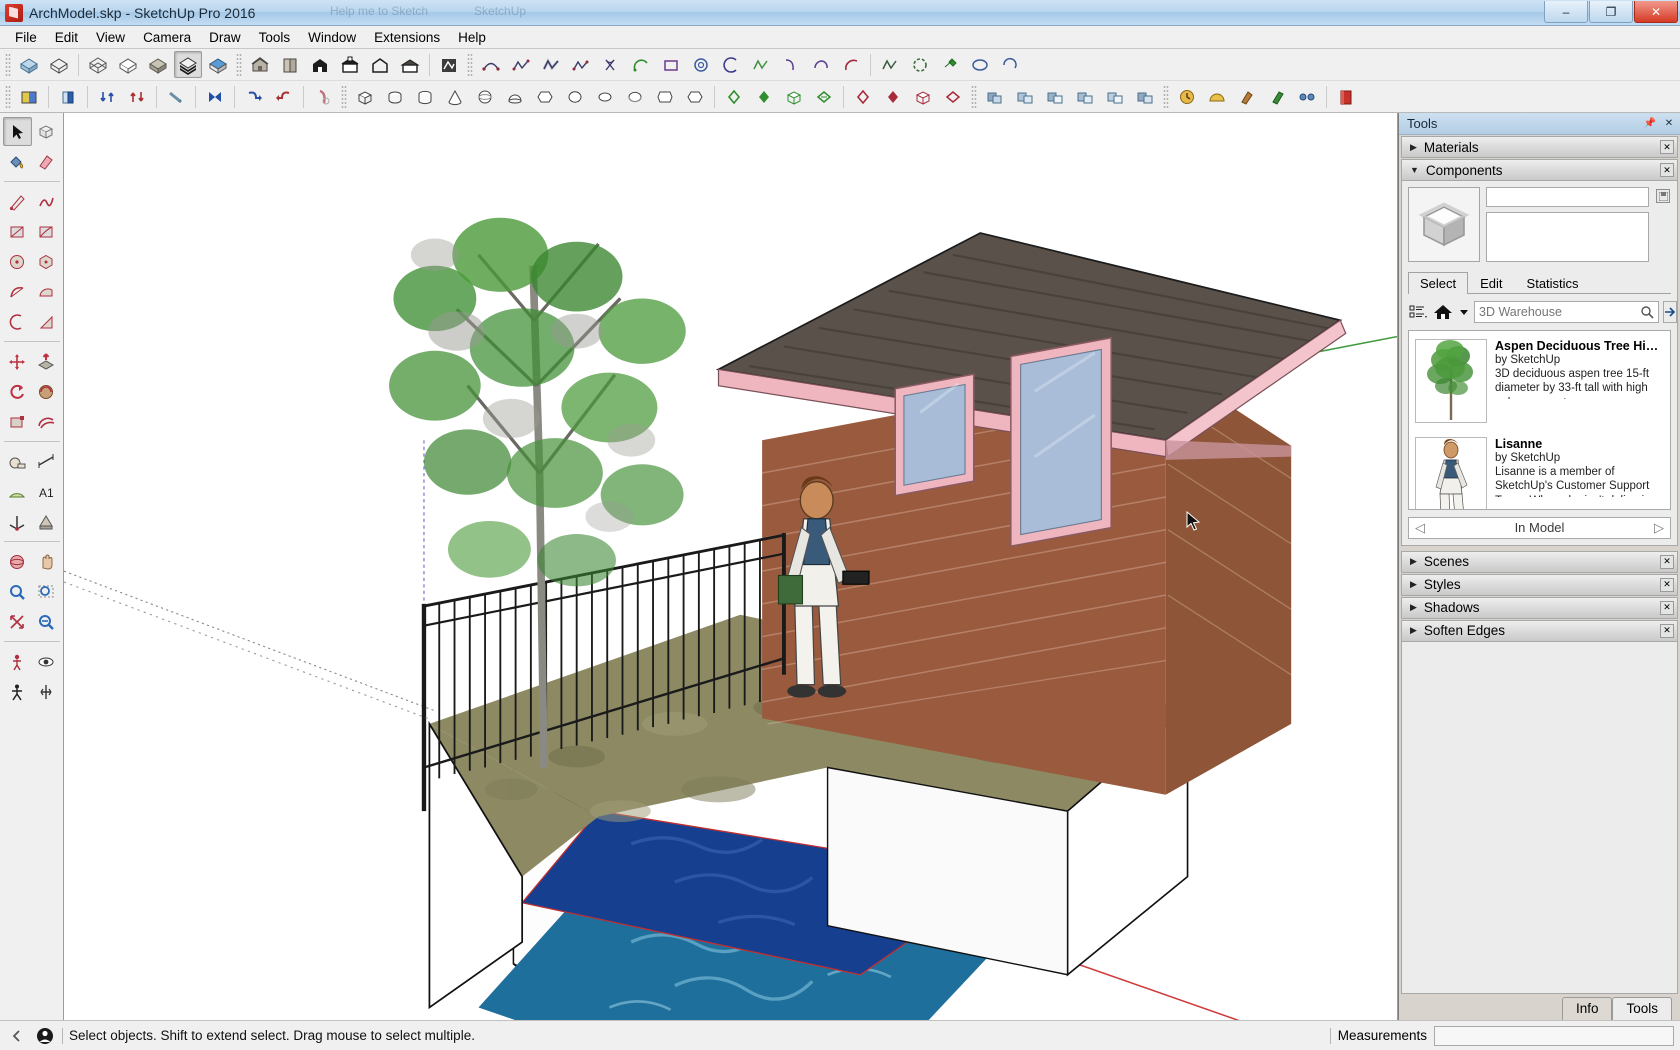 This screenshot has height=1050, width=1680. What do you see at coordinates (1656, 12) in the screenshot?
I see `close-button: ✕` at bounding box center [1656, 12].